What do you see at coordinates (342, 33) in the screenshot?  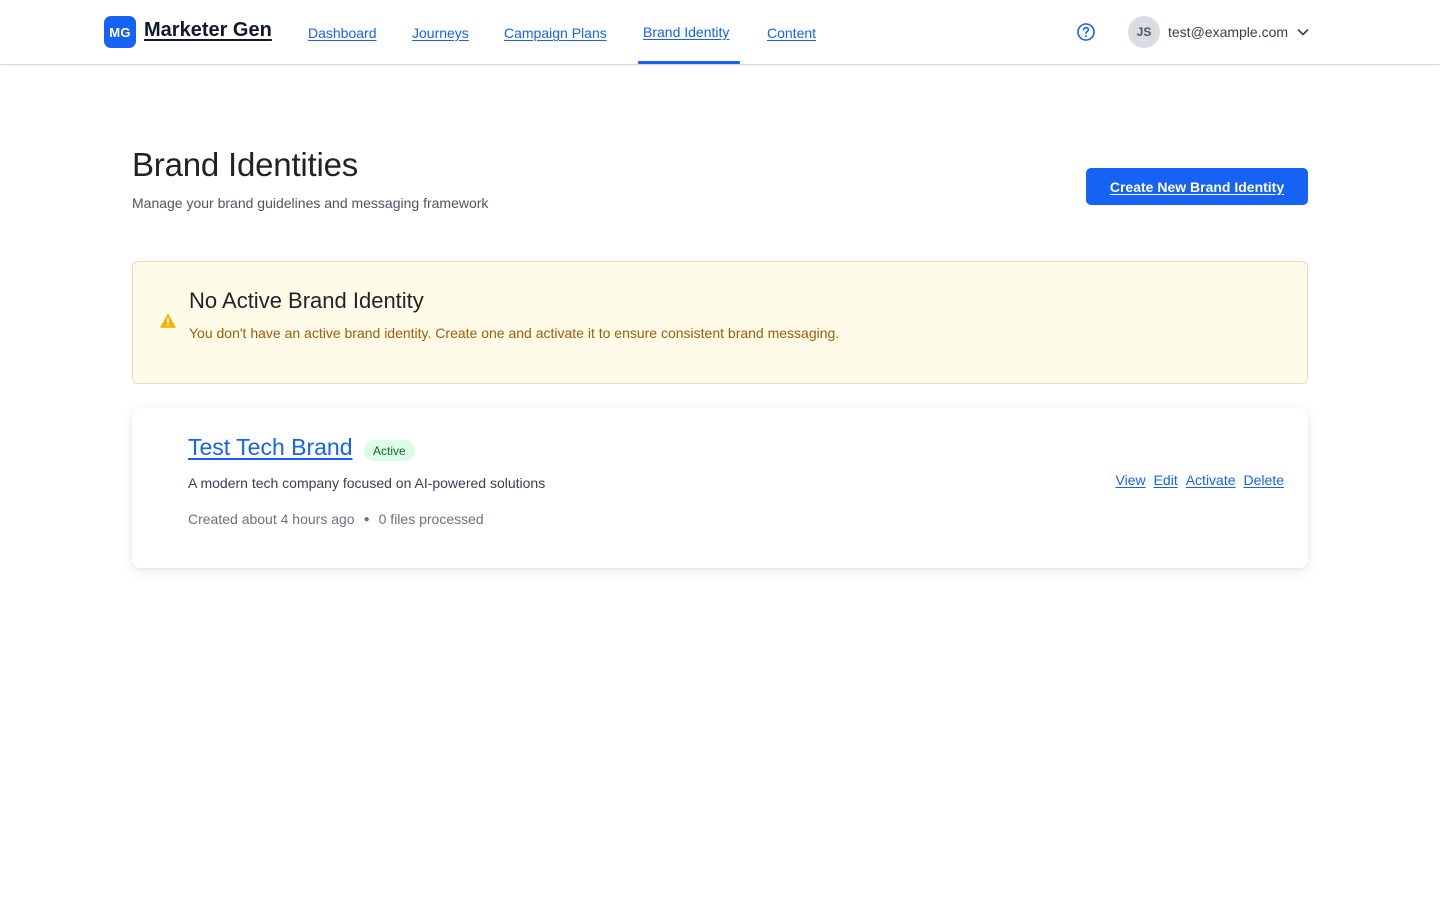 I see `nav-link-dashboard: Dashboard` at bounding box center [342, 33].